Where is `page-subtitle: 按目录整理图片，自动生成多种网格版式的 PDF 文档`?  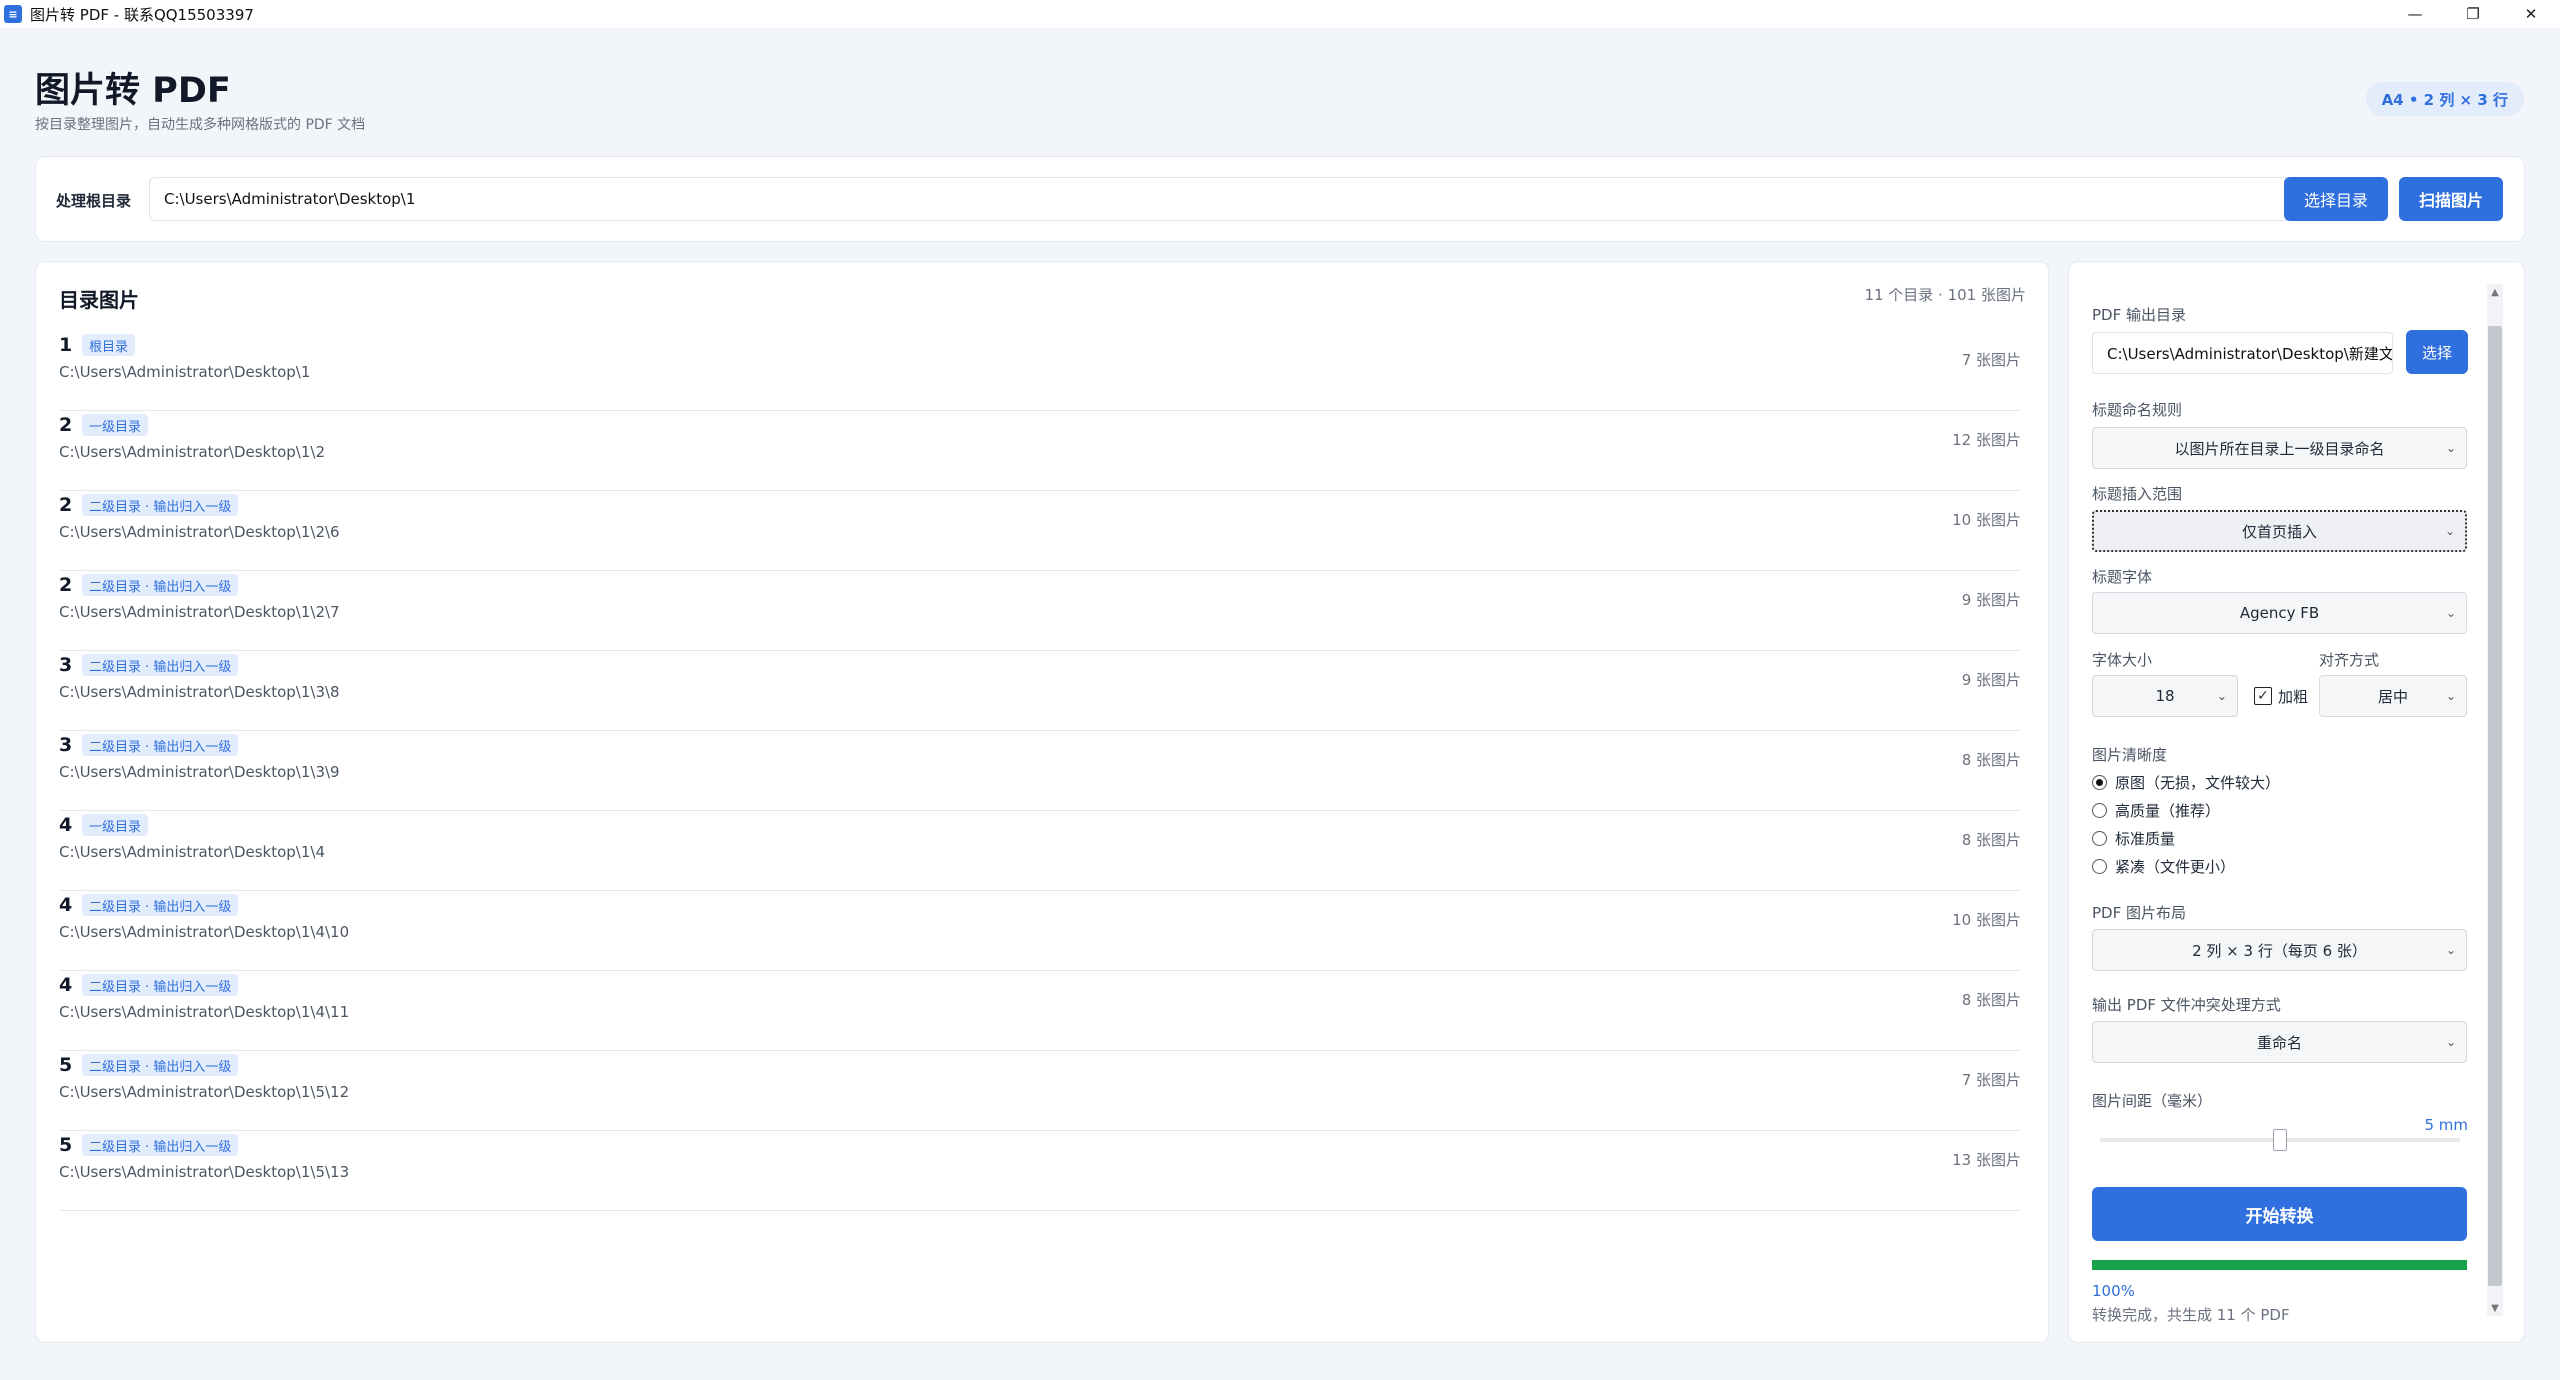 page-subtitle: 按目录整理图片，自动生成多种网格版式的 PDF 文档 is located at coordinates (200, 125).